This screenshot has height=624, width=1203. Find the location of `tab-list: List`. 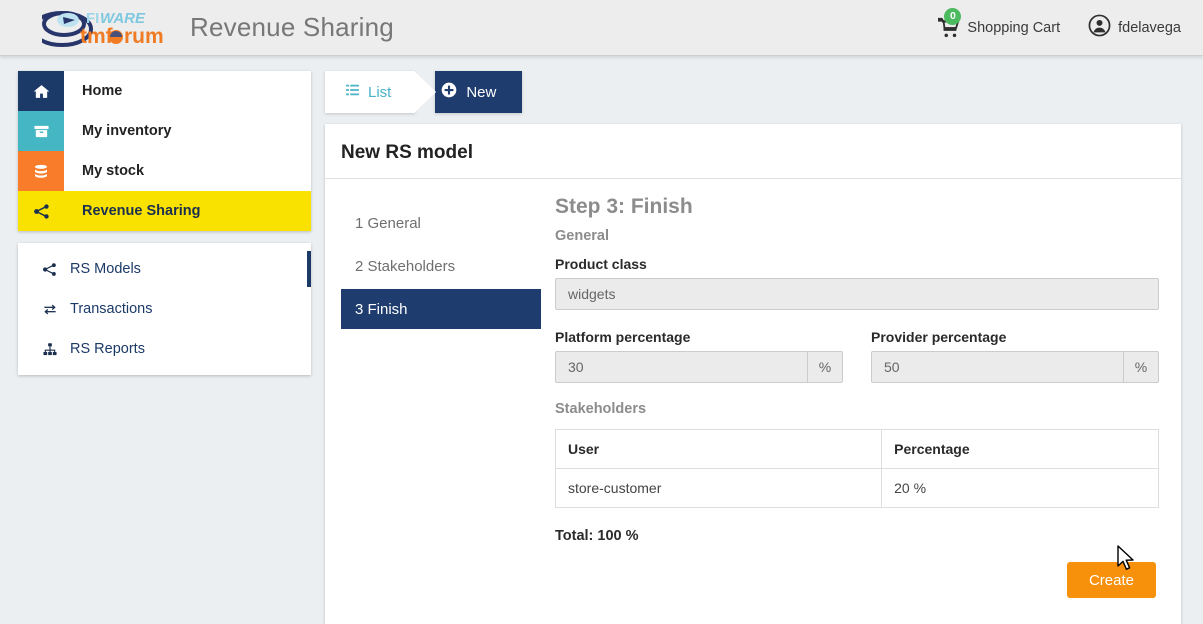

tab-list: List is located at coordinates (370, 92).